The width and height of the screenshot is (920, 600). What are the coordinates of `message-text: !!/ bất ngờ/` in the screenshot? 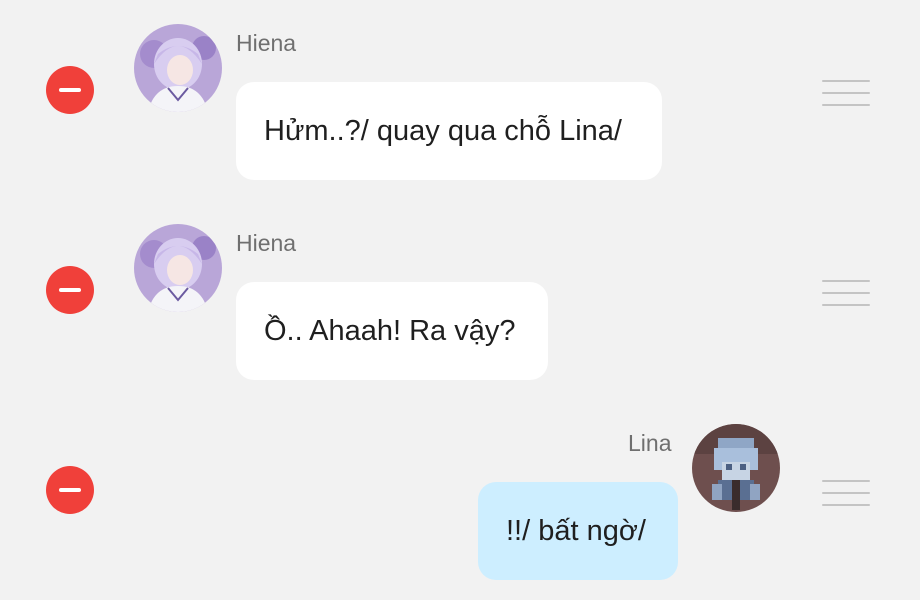 It's located at (576, 530).